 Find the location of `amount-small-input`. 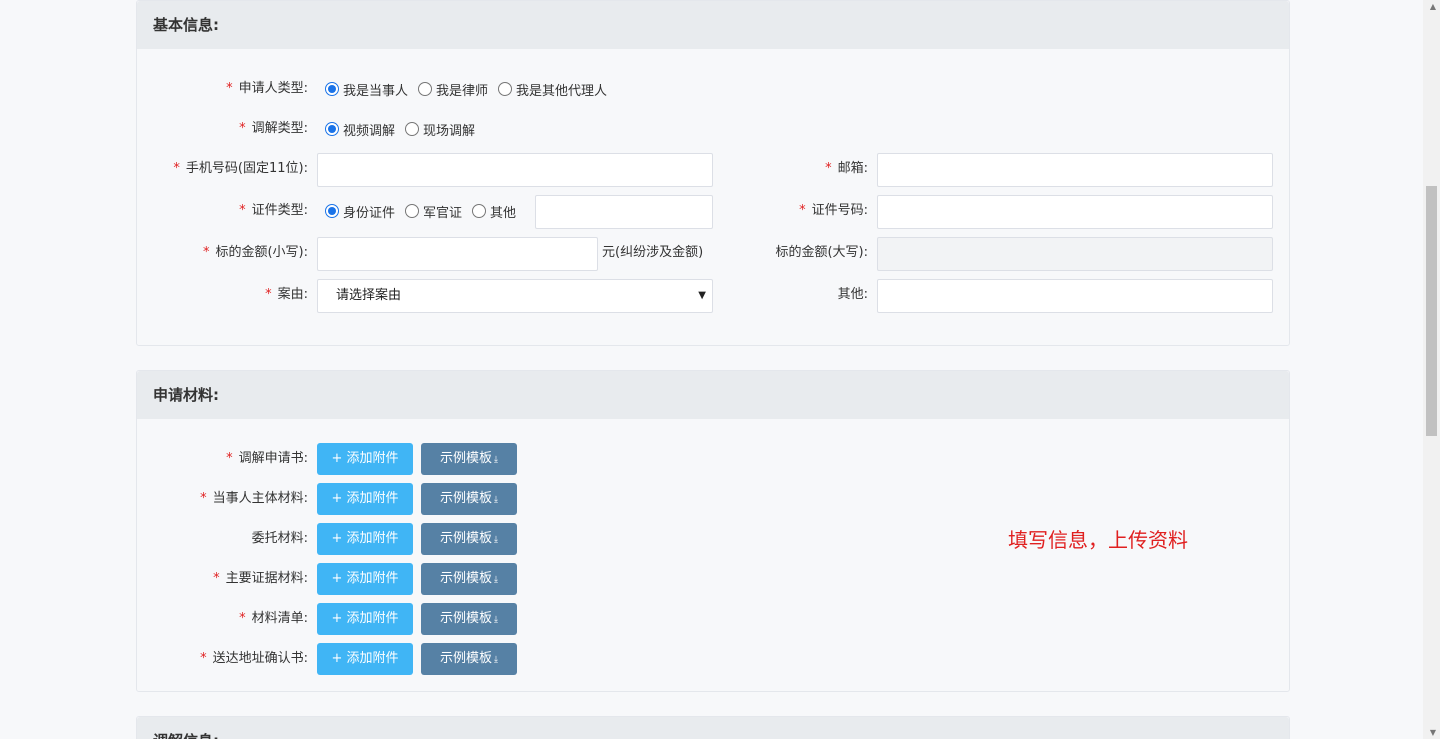

amount-small-input is located at coordinates (457, 254).